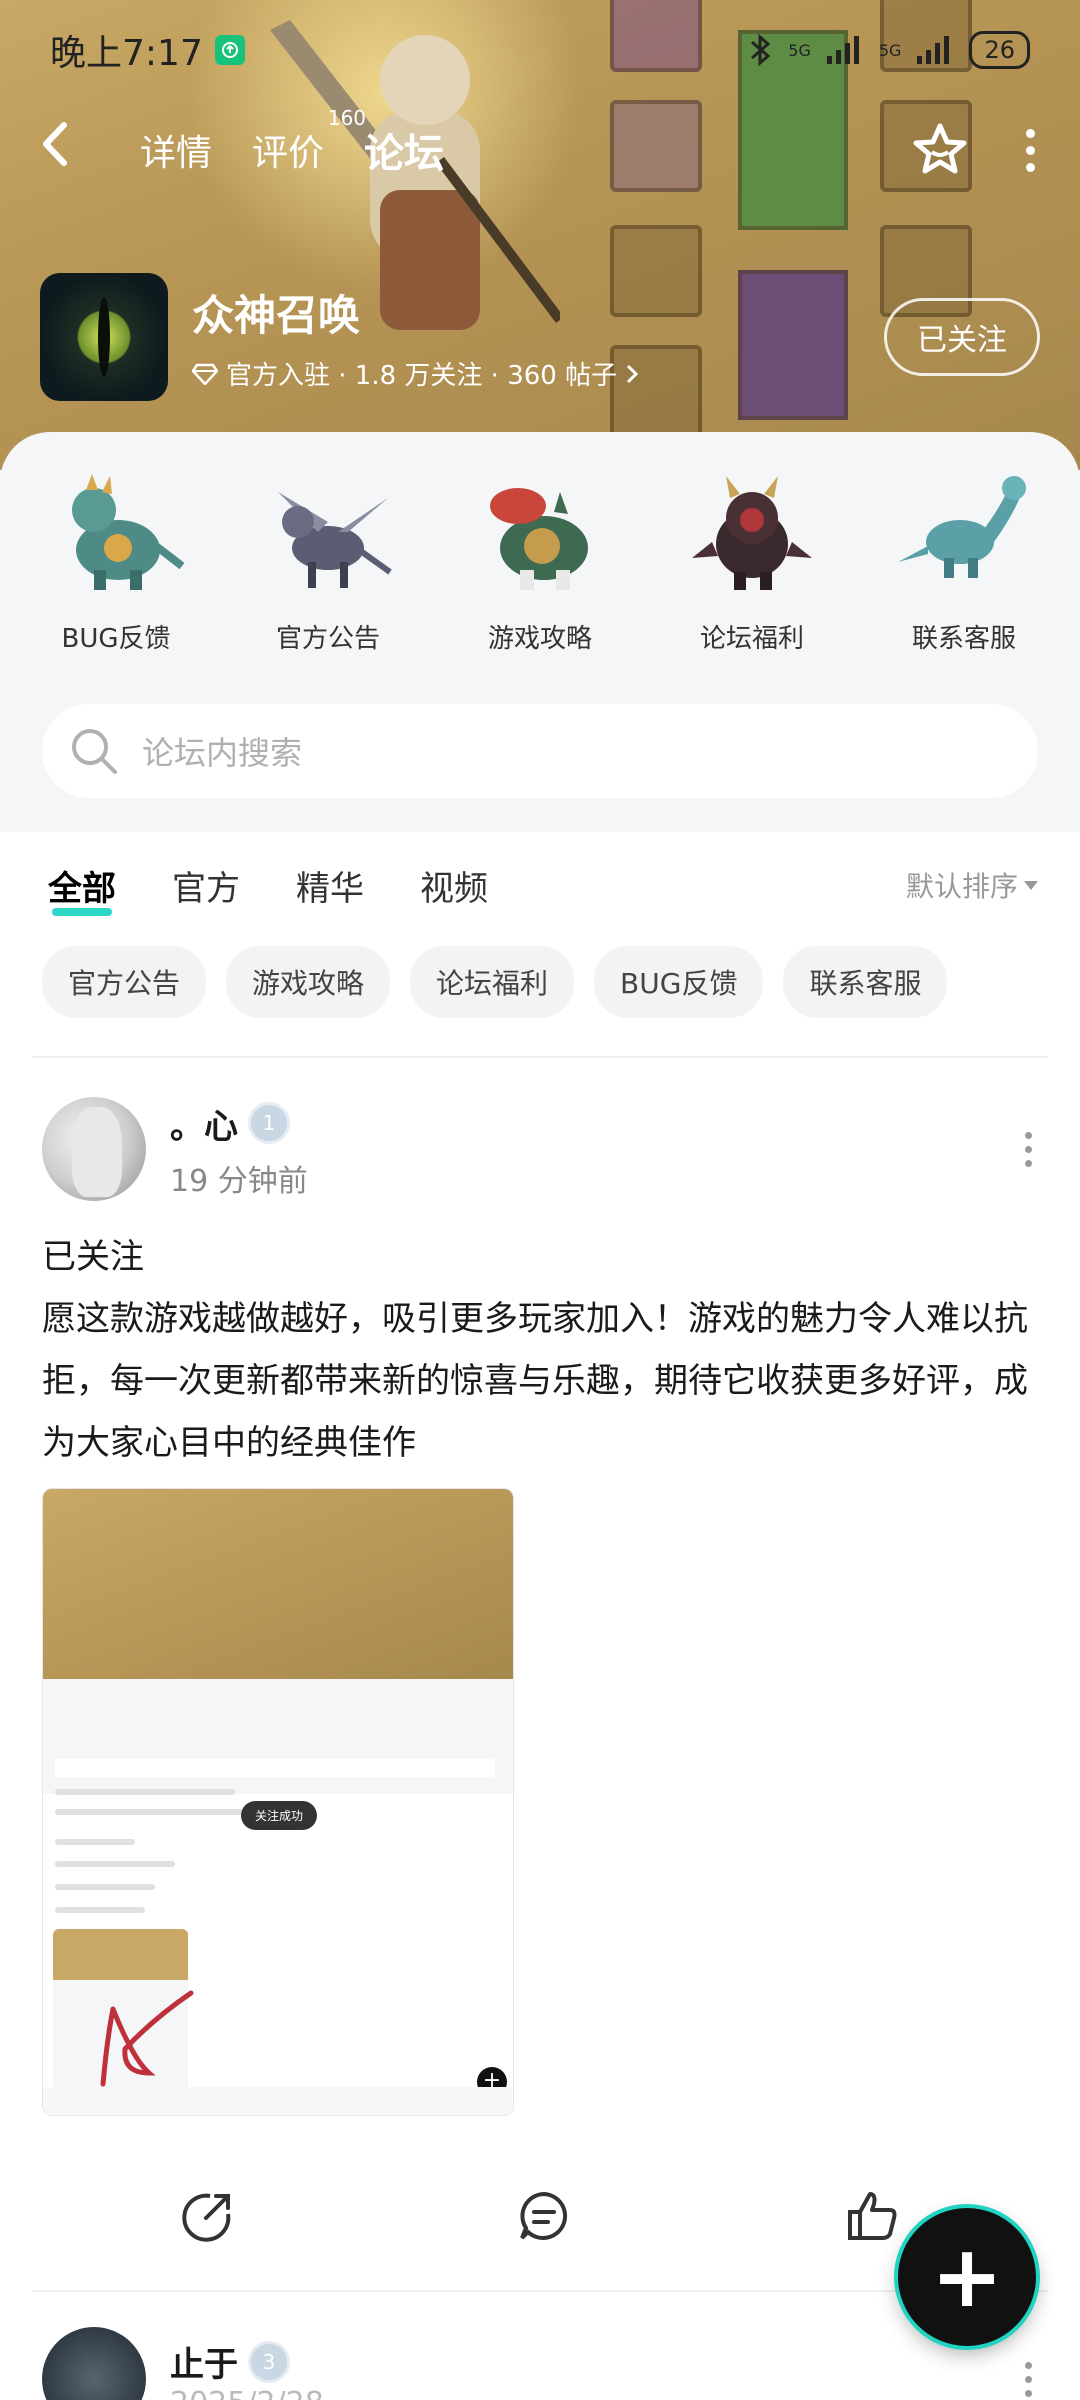 This screenshot has width=1080, height=2400. Describe the element at coordinates (539, 639) in the screenshot. I see `category-label: 游戏攻略` at that location.